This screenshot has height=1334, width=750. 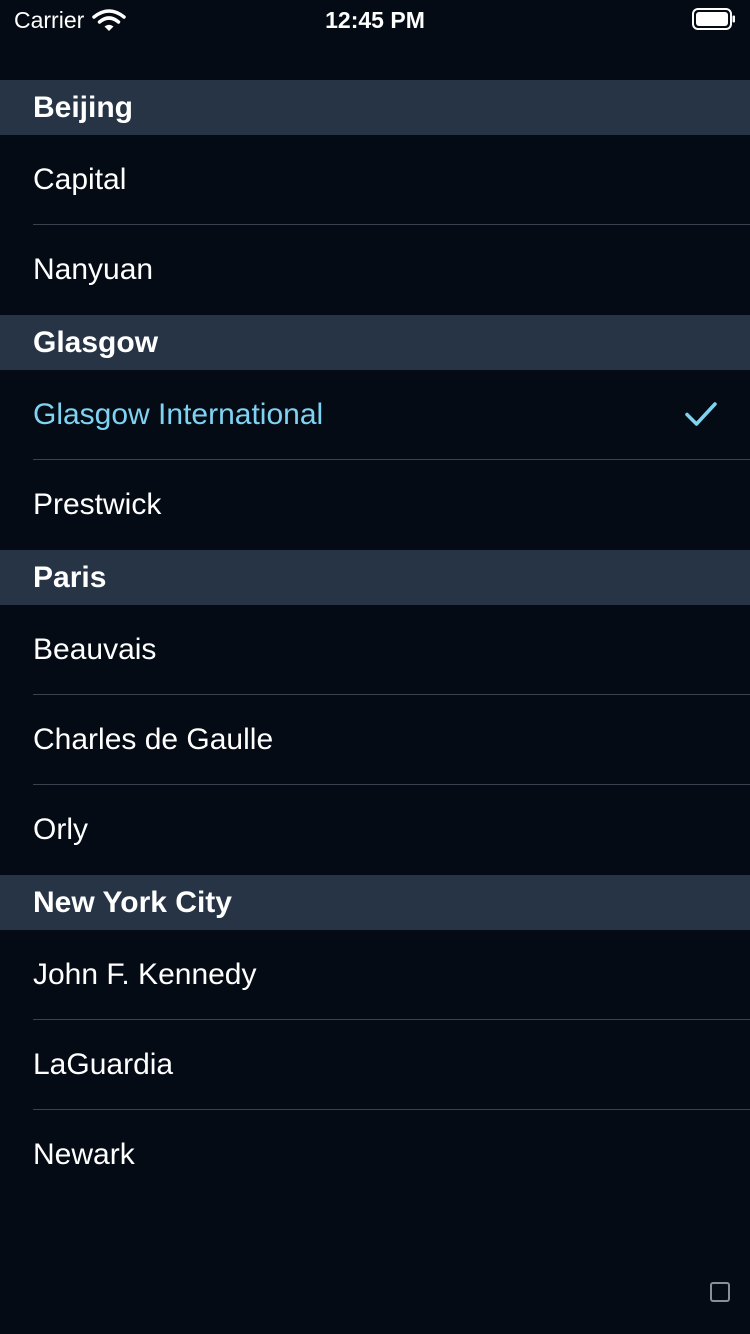 I want to click on battery-icon, so click(x=713, y=19).